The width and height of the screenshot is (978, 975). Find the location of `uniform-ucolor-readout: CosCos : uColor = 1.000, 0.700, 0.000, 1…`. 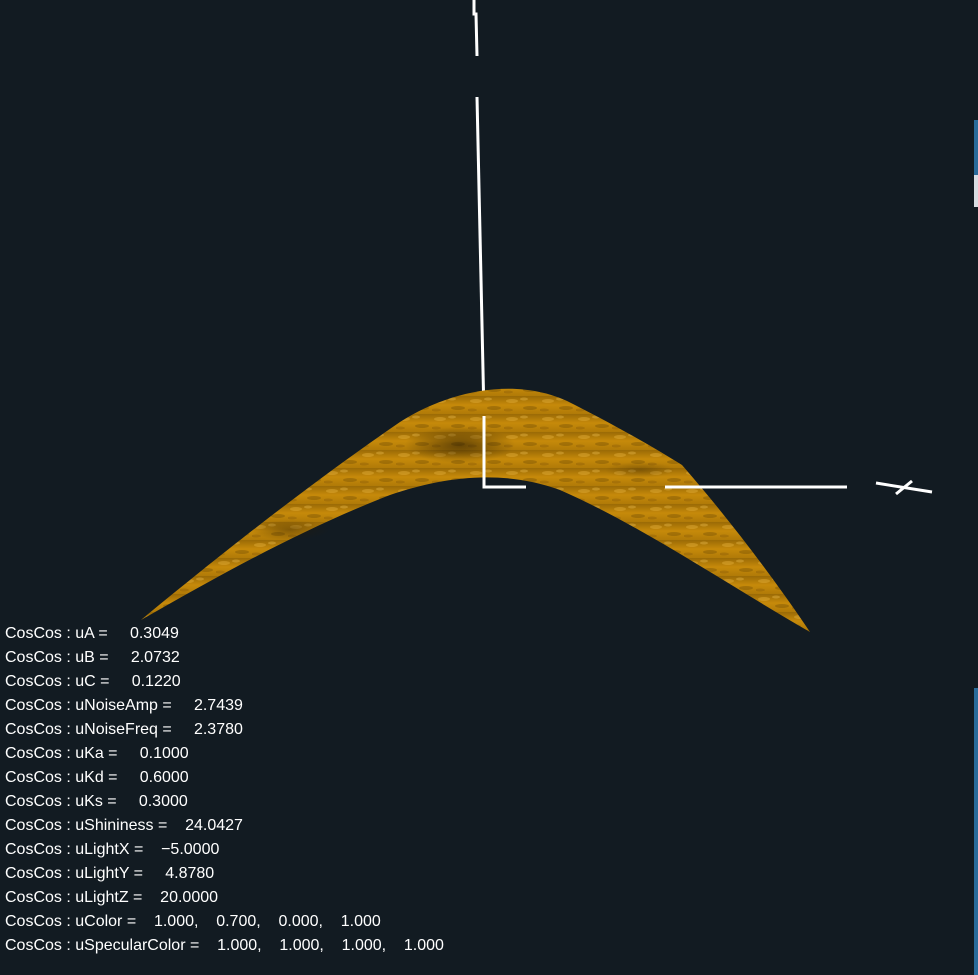

uniform-ucolor-readout: CosCos : uColor = 1.000, 0.700, 0.000, 1… is located at coordinates (193, 921).